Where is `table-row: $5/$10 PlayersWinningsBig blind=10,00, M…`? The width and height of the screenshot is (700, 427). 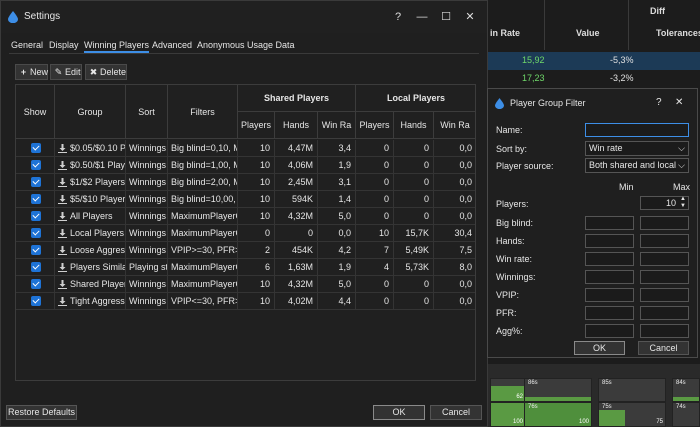 table-row: $5/$10 PlayersWinningsBig blind=10,00, M… is located at coordinates (245, 199).